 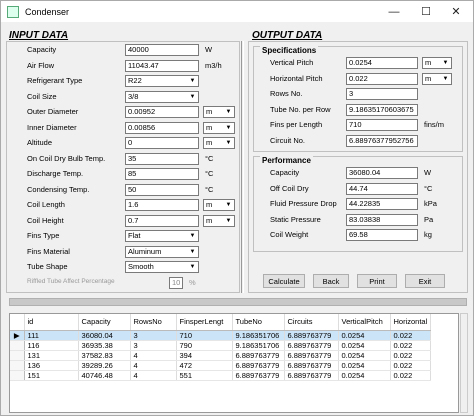 I want to click on column-header-tubeno: TubeNo, so click(x=258, y=322).